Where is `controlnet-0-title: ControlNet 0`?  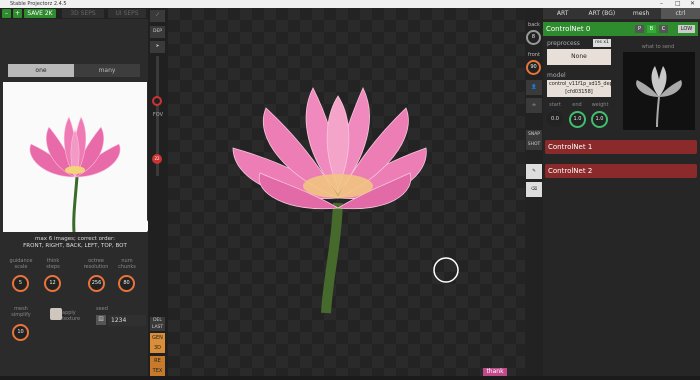 controlnet-0-title: ControlNet 0 is located at coordinates (568, 29).